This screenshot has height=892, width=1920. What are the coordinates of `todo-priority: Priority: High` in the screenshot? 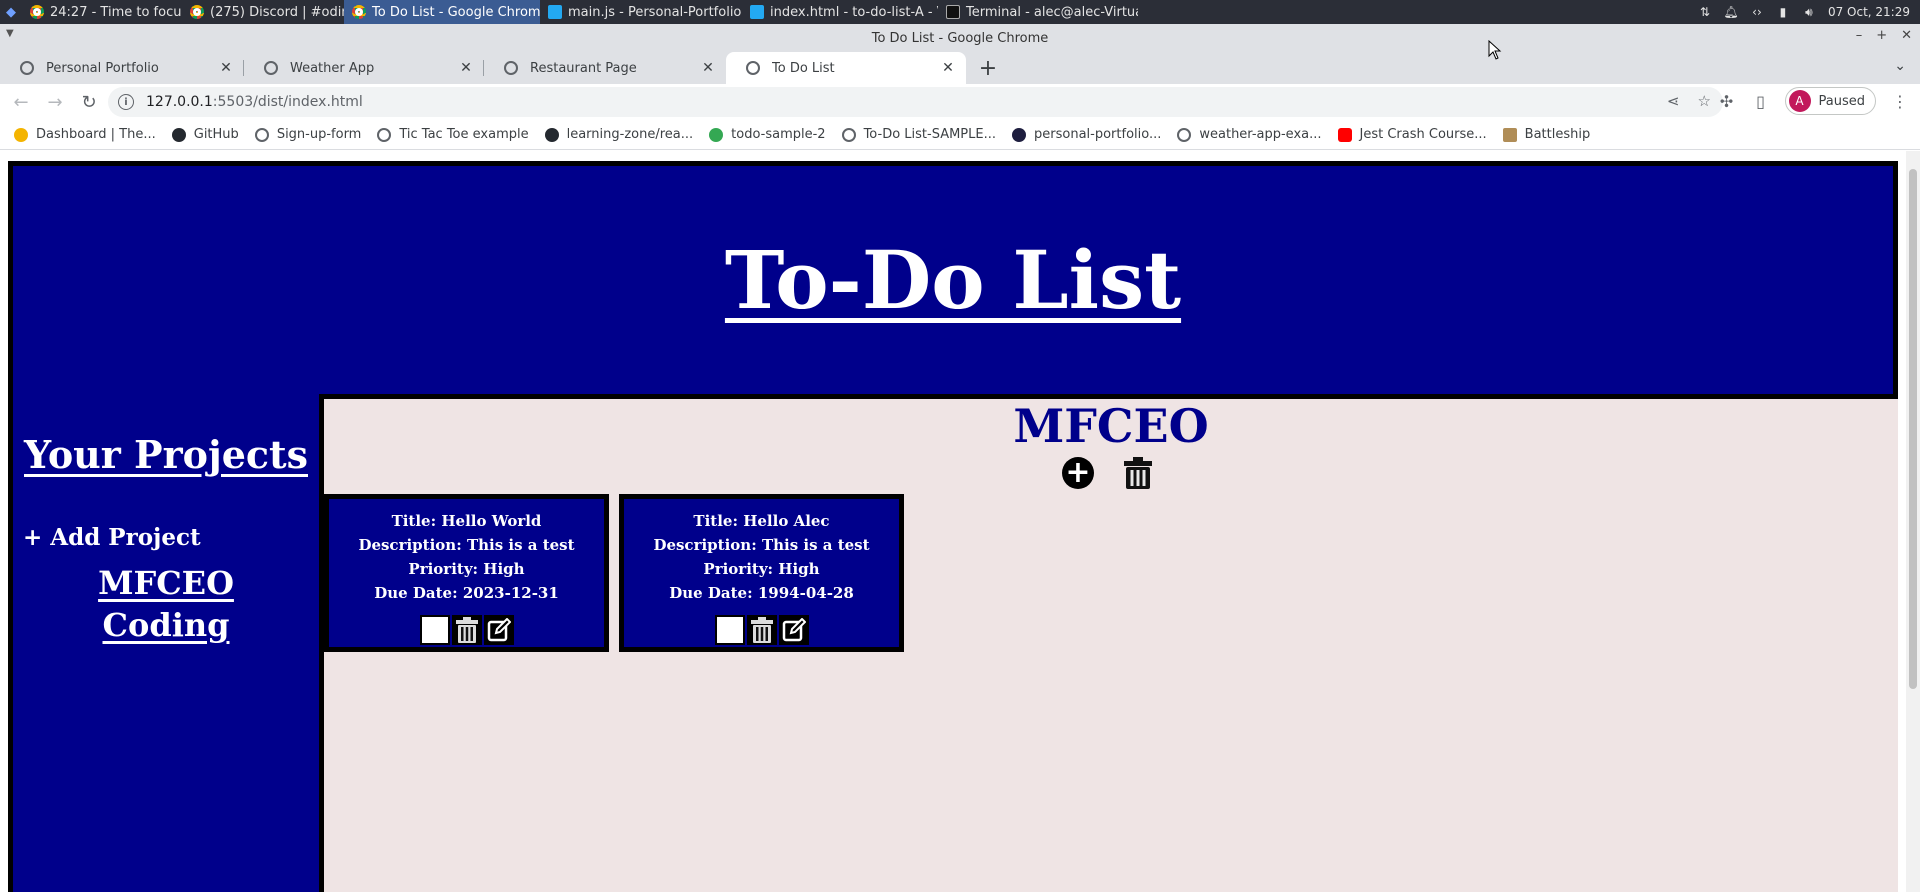 It's located at (761, 569).